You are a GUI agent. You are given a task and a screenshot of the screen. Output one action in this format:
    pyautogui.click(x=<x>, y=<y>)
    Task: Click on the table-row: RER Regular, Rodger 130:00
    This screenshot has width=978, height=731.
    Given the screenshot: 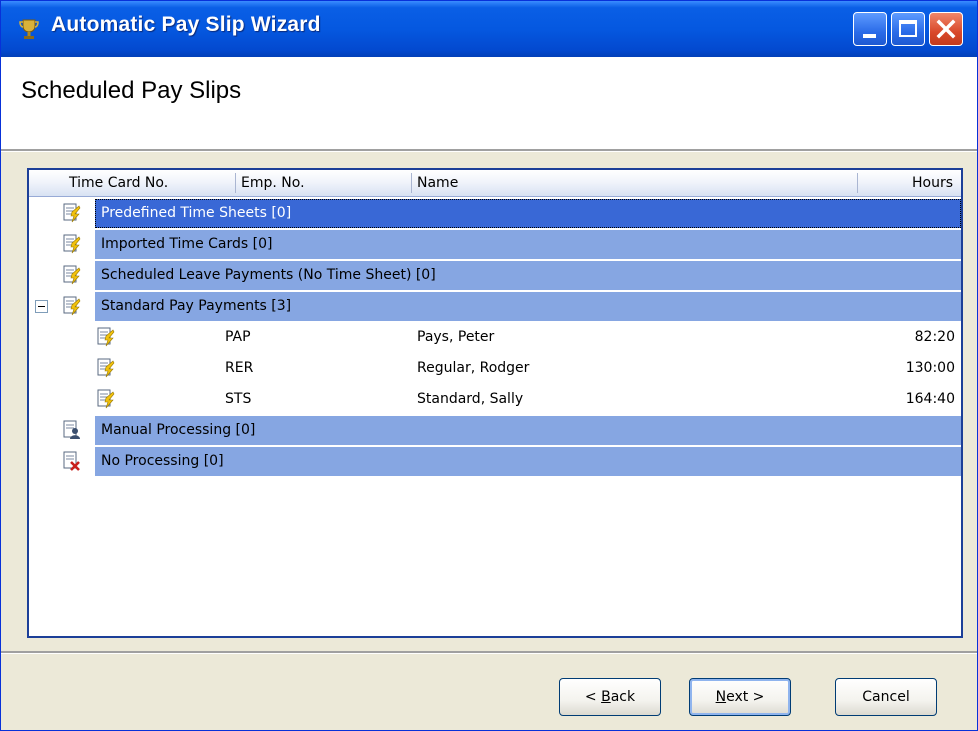 What is the action you would take?
    pyautogui.click(x=495, y=368)
    